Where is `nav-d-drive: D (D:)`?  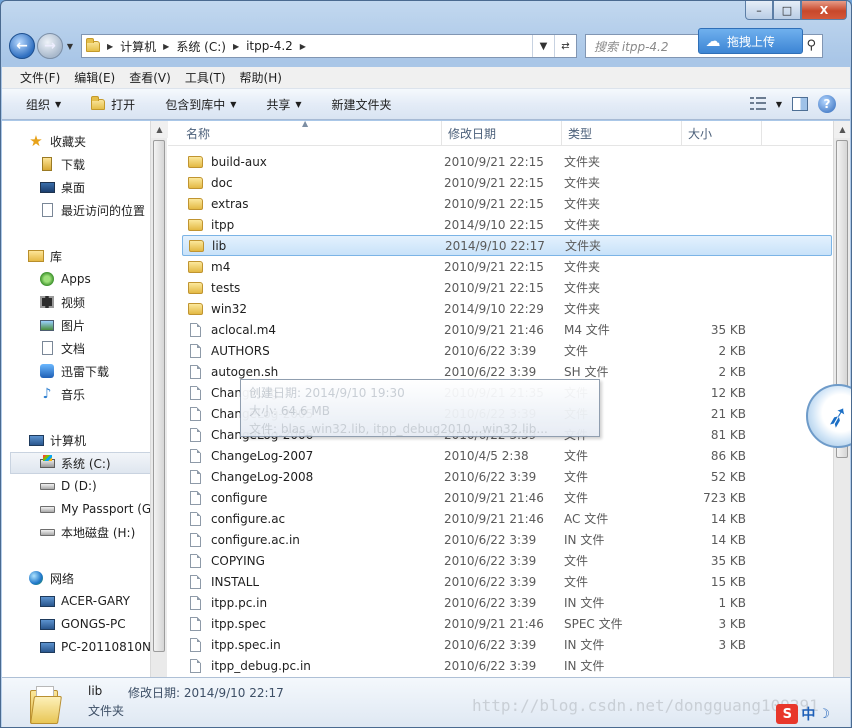
nav-d-drive: D (D:) is located at coordinates (68, 486).